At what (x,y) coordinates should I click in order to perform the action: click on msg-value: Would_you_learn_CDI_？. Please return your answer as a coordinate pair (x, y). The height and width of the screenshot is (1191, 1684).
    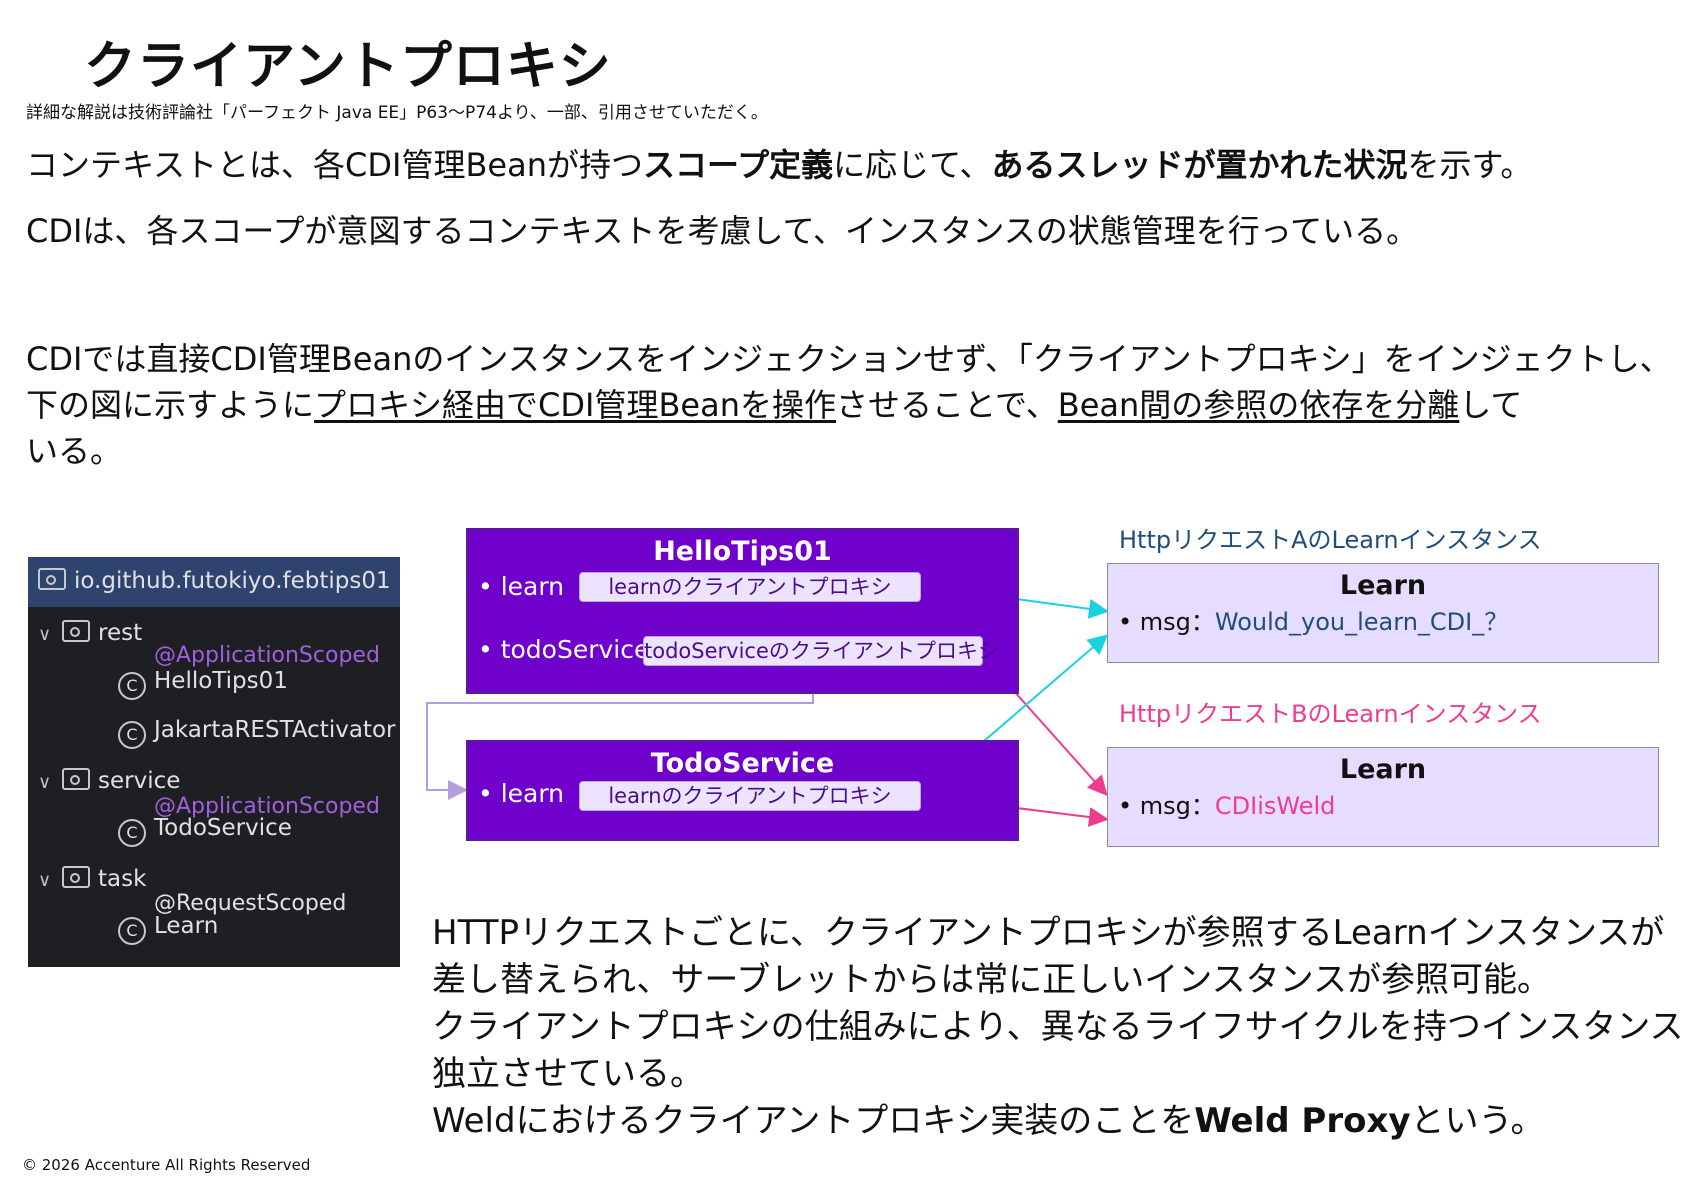
    Looking at the image, I should click on (1361, 622).